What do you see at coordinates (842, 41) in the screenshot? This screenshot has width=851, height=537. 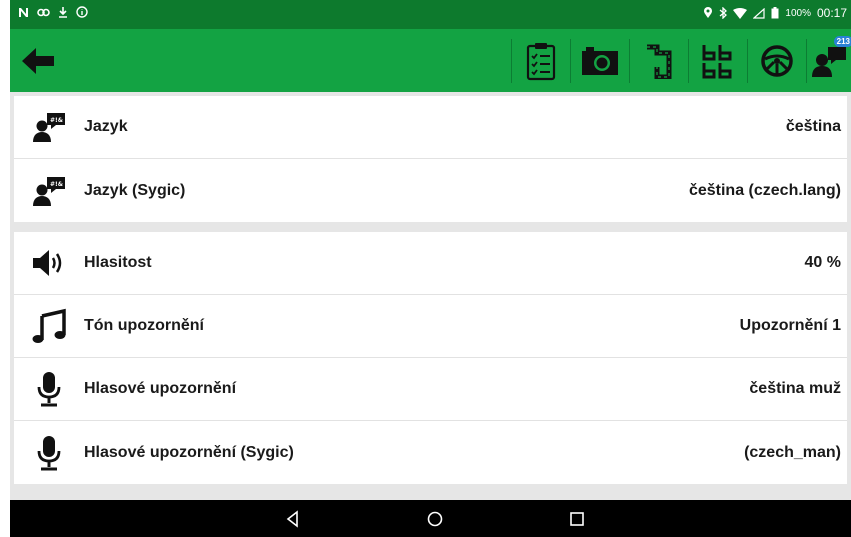 I see `notification-badge: 213` at bounding box center [842, 41].